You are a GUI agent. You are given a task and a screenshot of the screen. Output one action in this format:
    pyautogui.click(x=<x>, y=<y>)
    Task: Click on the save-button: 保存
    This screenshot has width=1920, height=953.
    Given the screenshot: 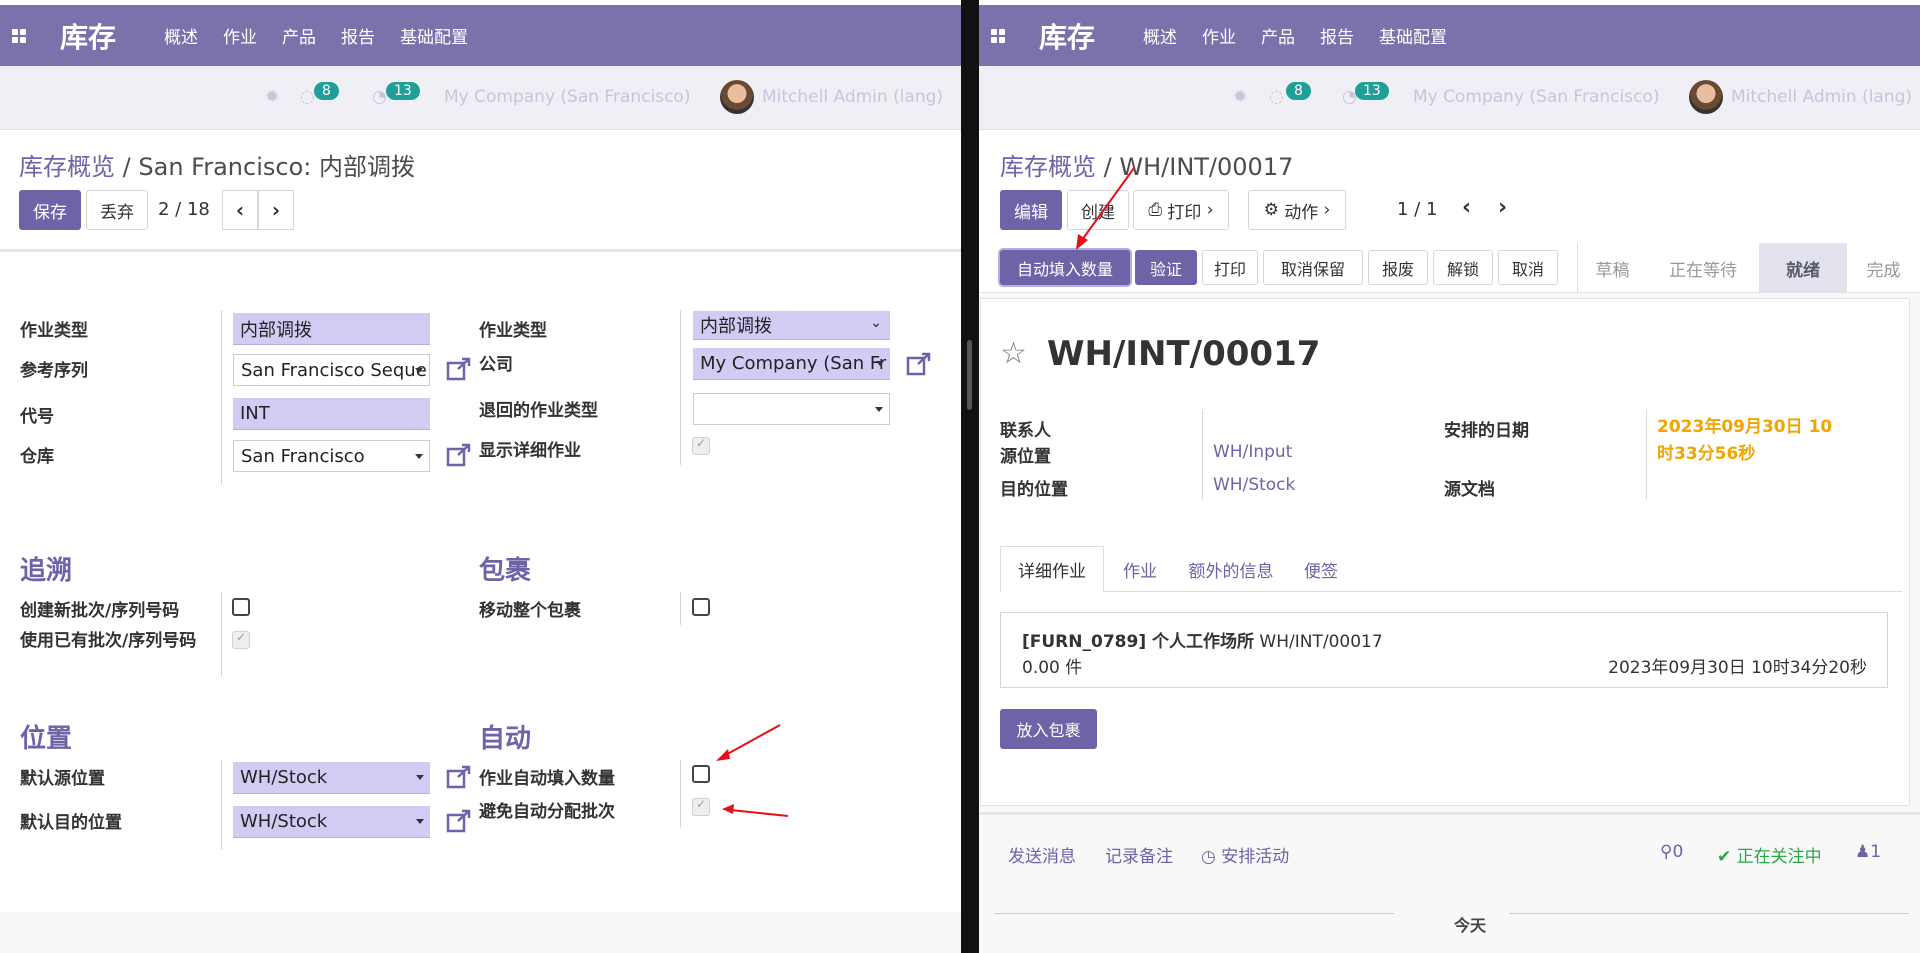 What is the action you would take?
    pyautogui.click(x=50, y=210)
    